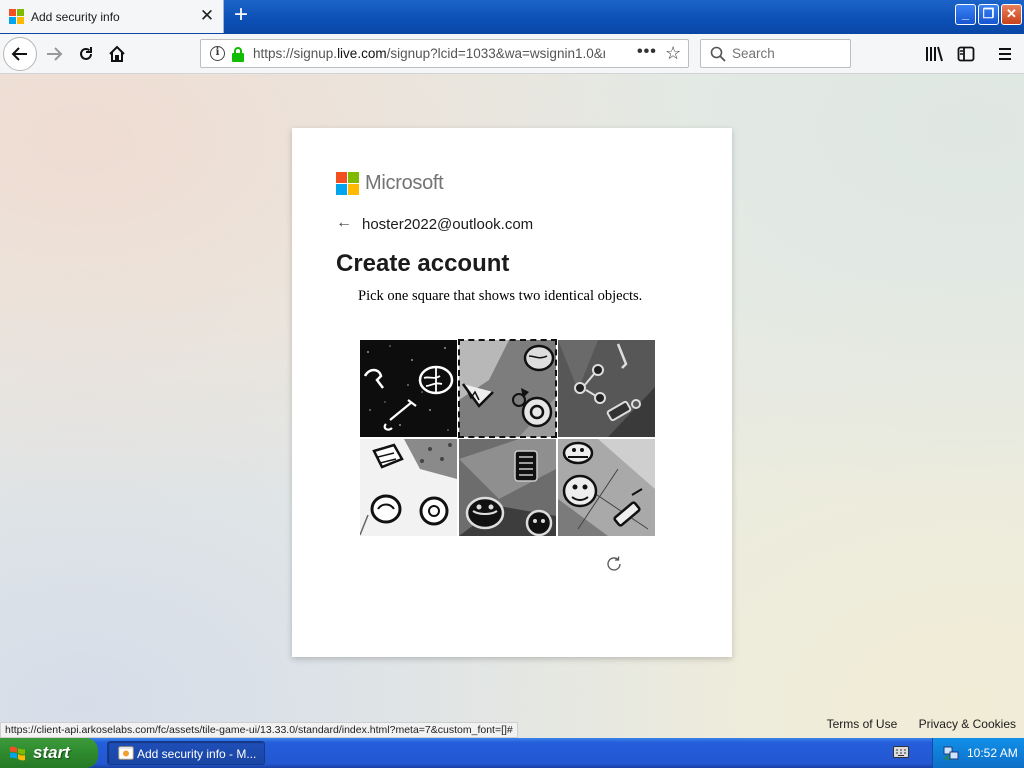 The image size is (1024, 768). Describe the element at coordinates (362, 53) in the screenshot. I see `url-domain: live.com` at that location.